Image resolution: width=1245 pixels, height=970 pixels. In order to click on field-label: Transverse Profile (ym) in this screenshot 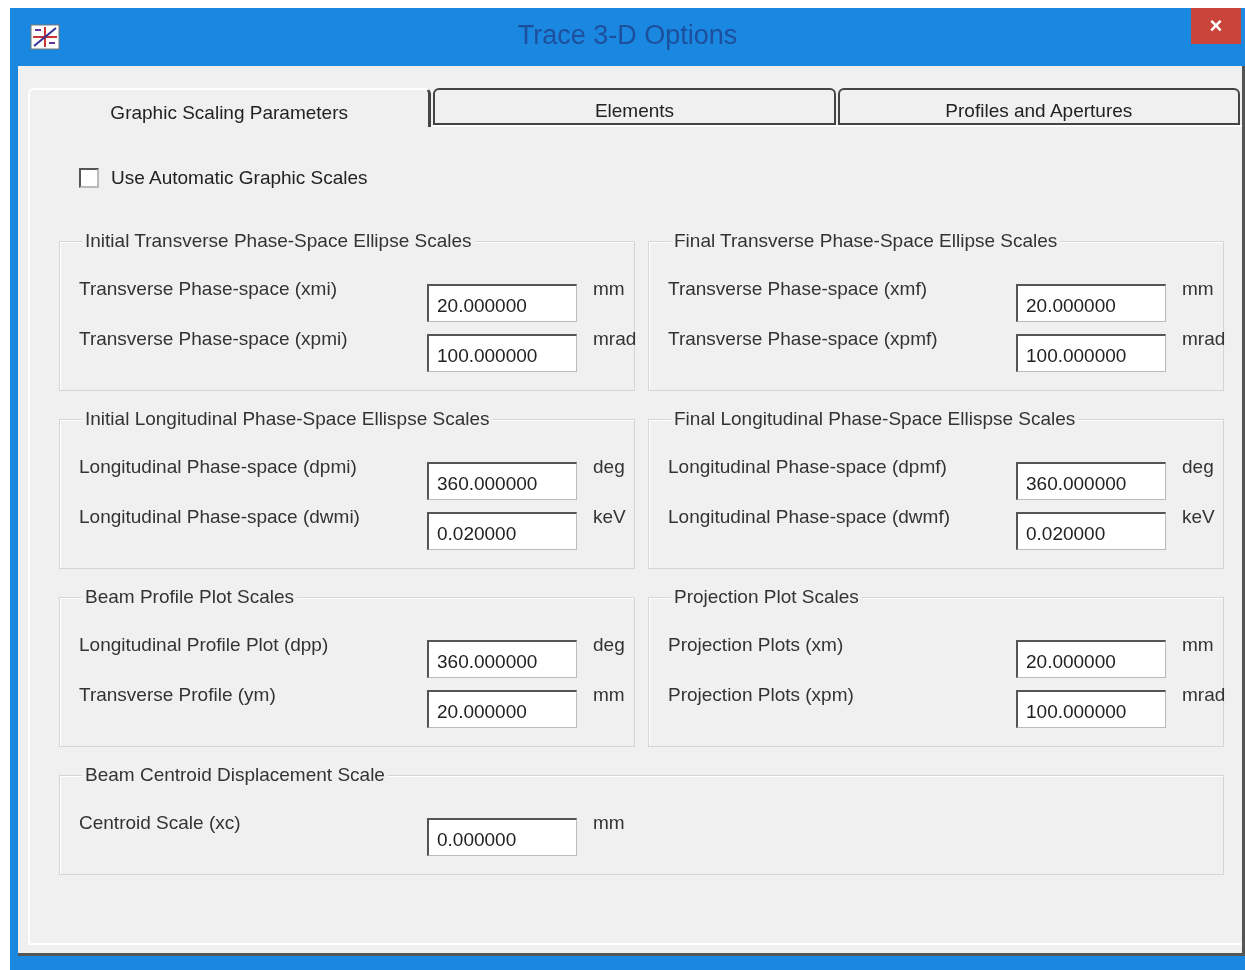, I will do `click(178, 694)`.